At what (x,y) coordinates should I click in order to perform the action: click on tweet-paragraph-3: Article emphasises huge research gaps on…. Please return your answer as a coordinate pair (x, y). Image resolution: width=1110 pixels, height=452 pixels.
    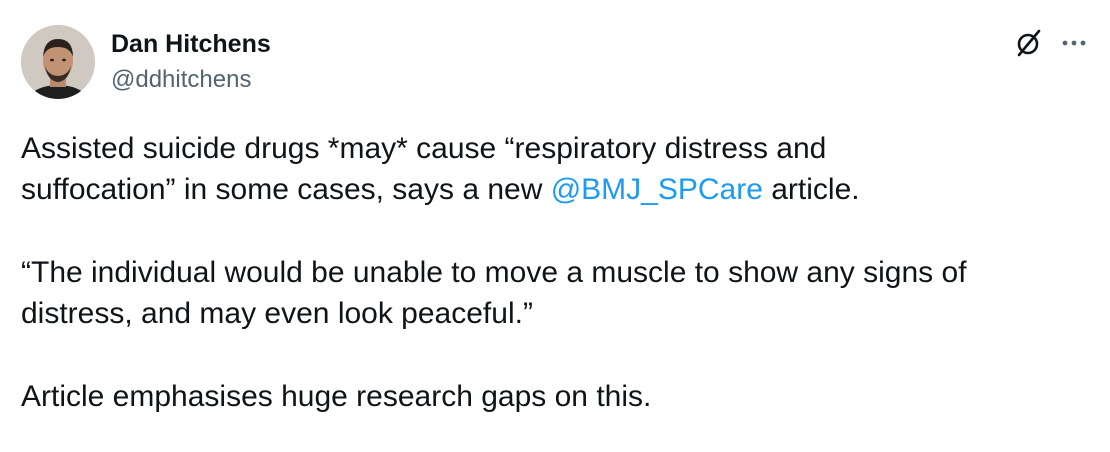
    Looking at the image, I should click on (556, 396).